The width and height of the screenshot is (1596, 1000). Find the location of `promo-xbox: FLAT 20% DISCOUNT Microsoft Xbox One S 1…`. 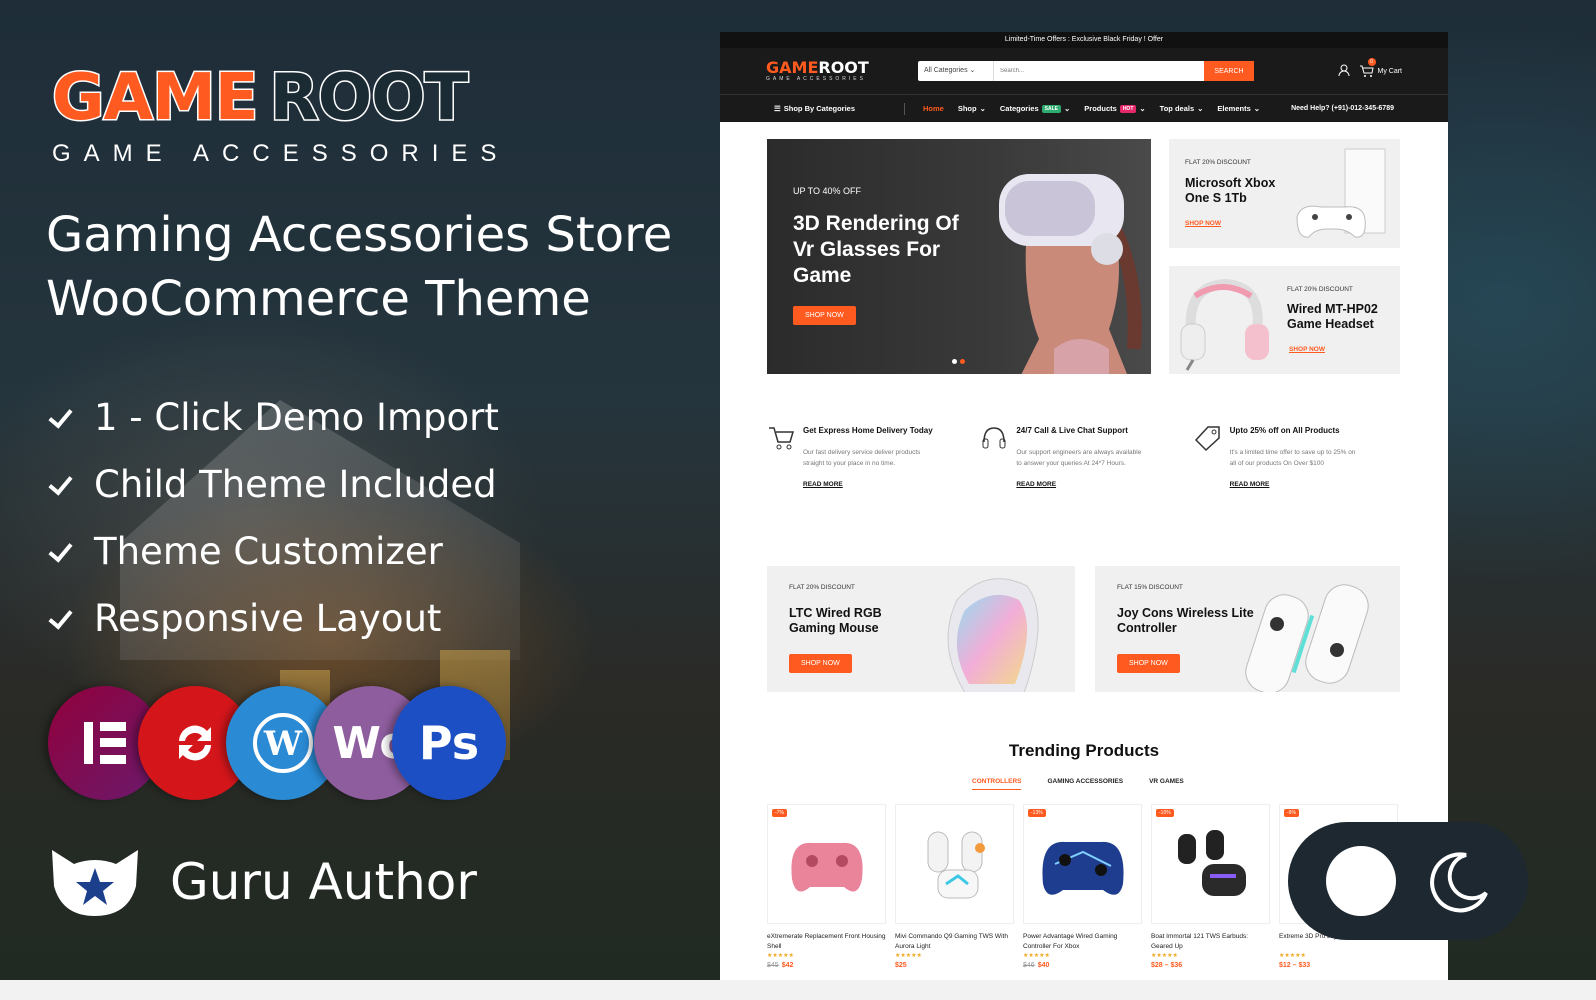

promo-xbox: FLAT 20% DISCOUNT Microsoft Xbox One S 1… is located at coordinates (1284, 193).